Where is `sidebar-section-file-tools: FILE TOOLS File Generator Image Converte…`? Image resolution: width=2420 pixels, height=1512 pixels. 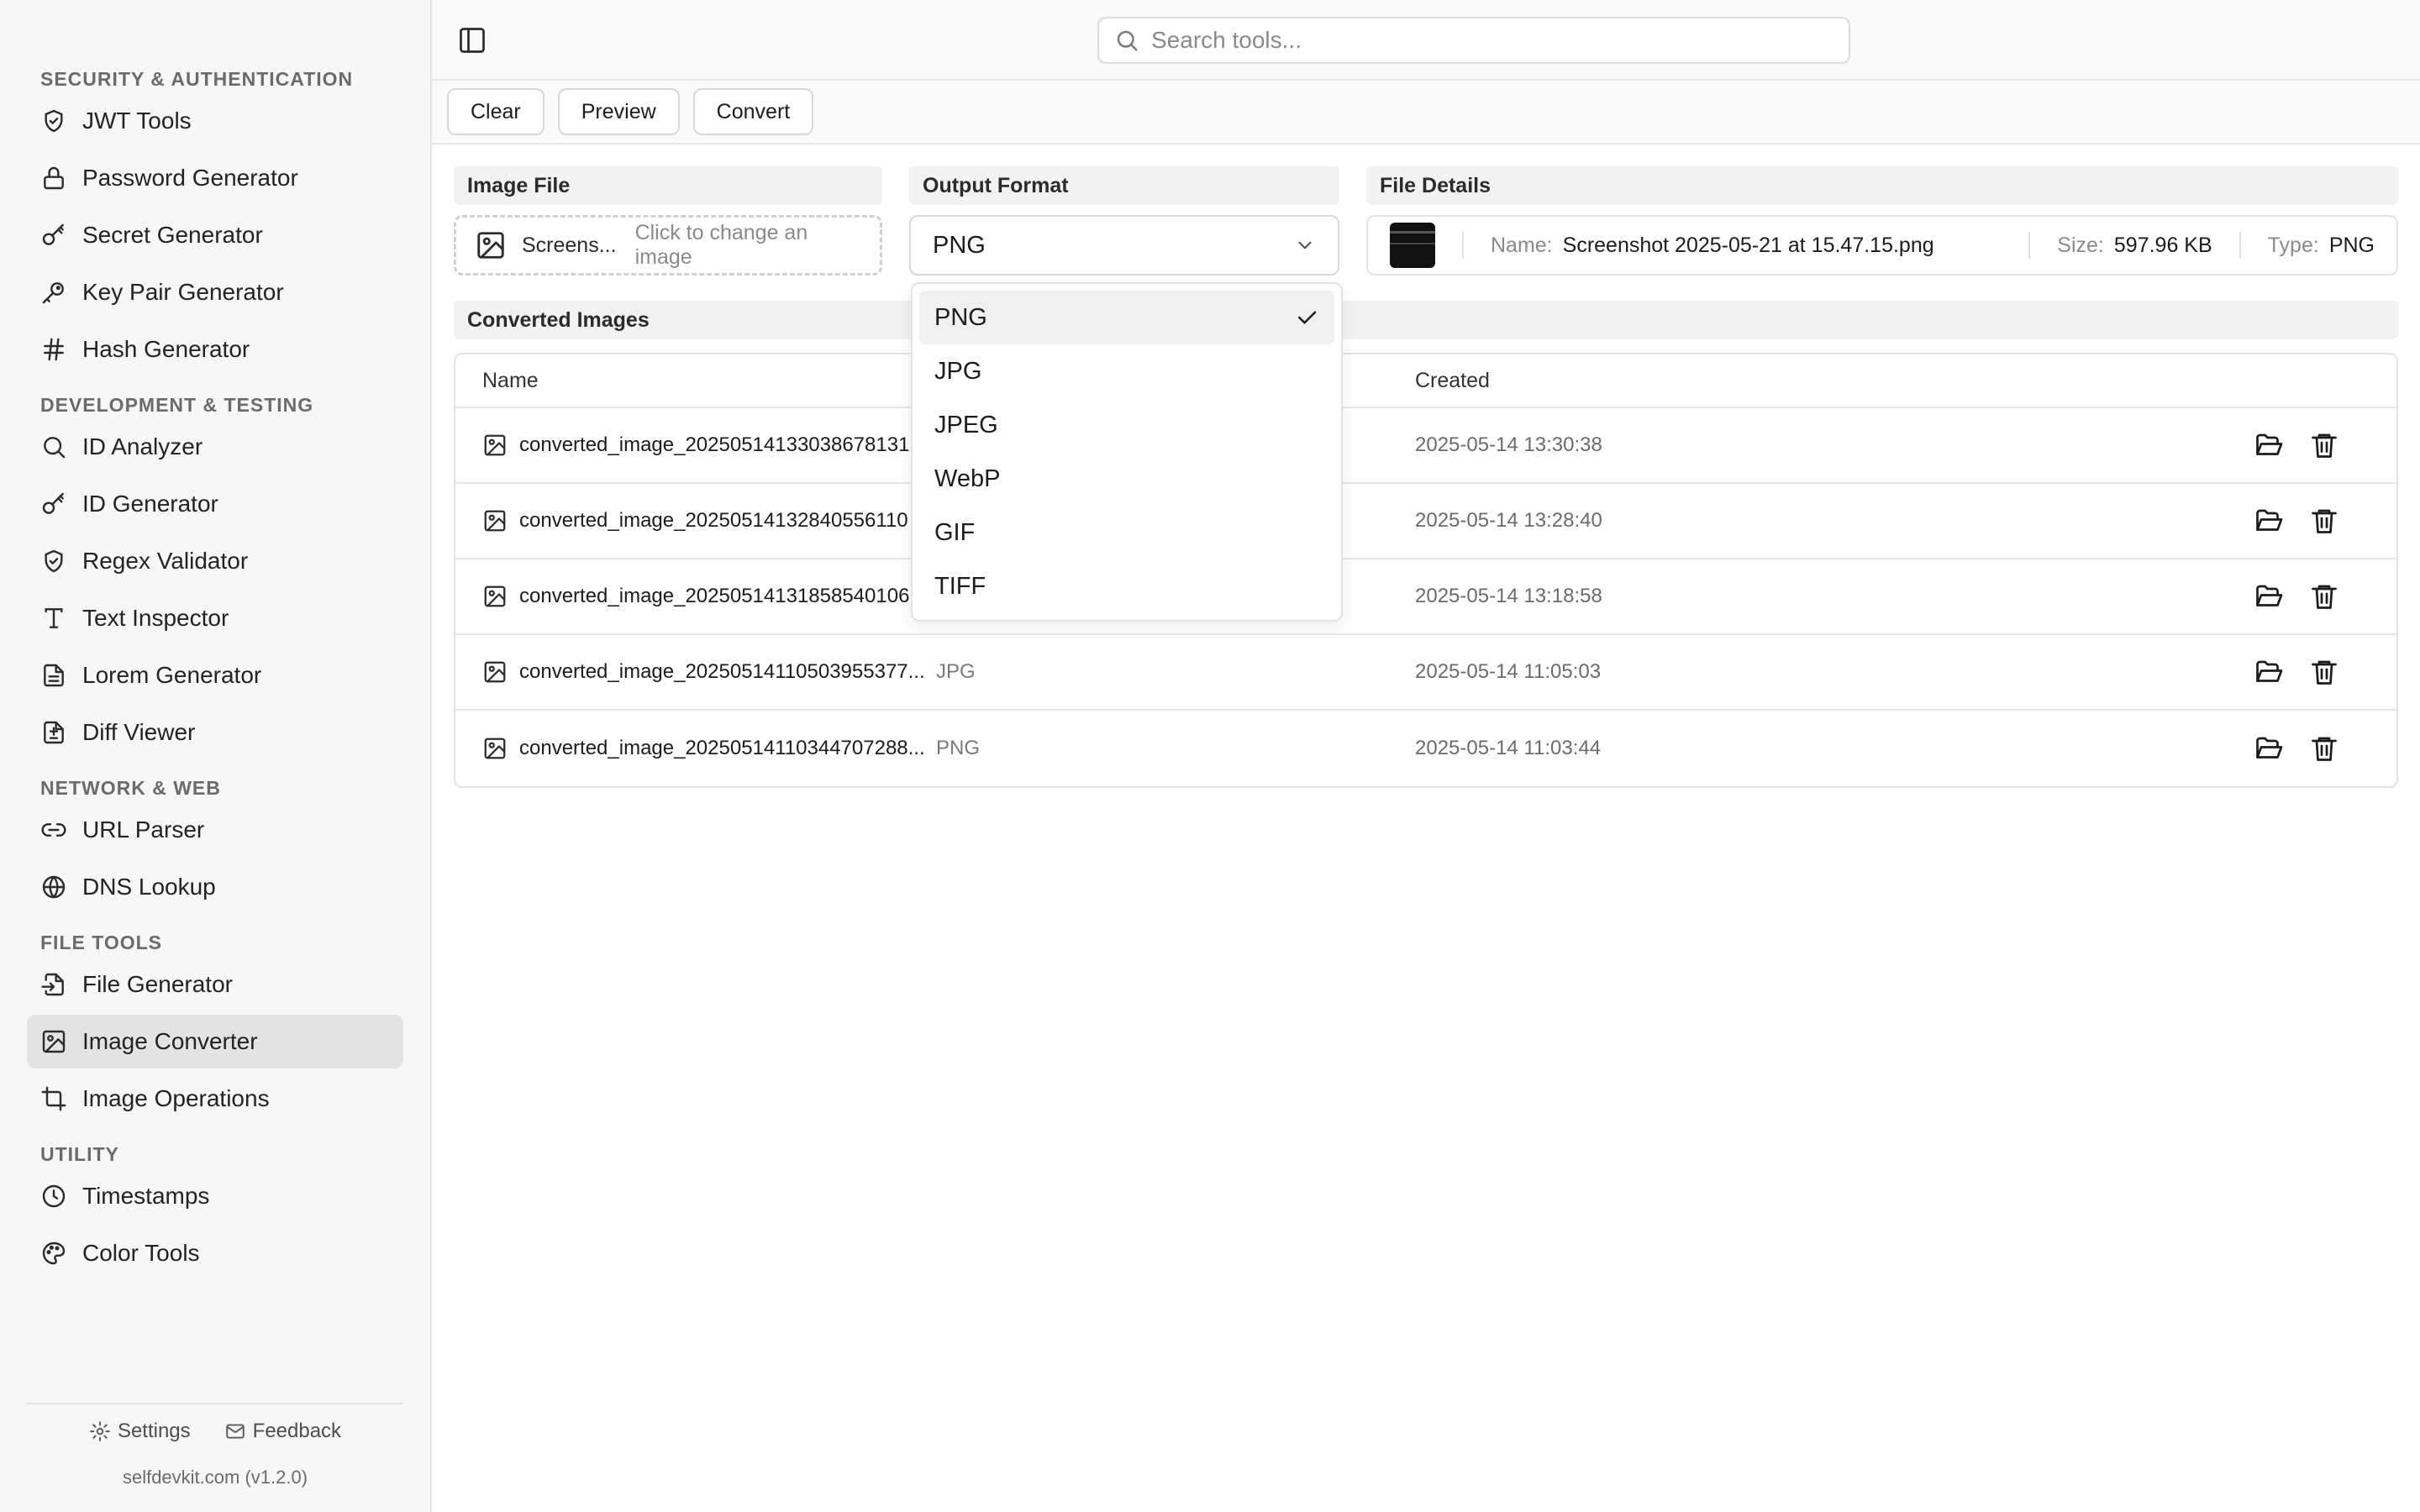
sidebar-section-file-tools: FILE TOOLS File Generator Image Converte… is located at coordinates (215, 1025).